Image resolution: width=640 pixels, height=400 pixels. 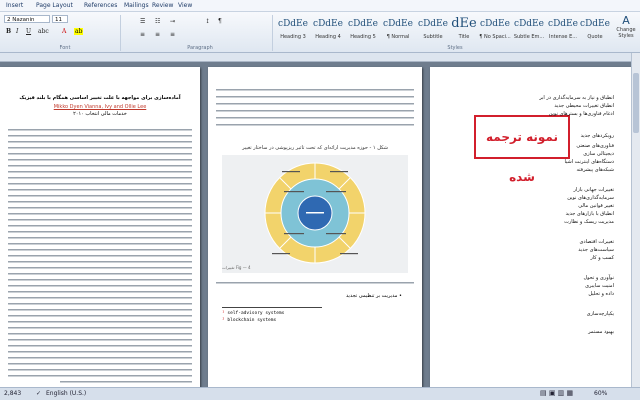 I want to click on numbering-button: ☷, so click(x=157, y=21).